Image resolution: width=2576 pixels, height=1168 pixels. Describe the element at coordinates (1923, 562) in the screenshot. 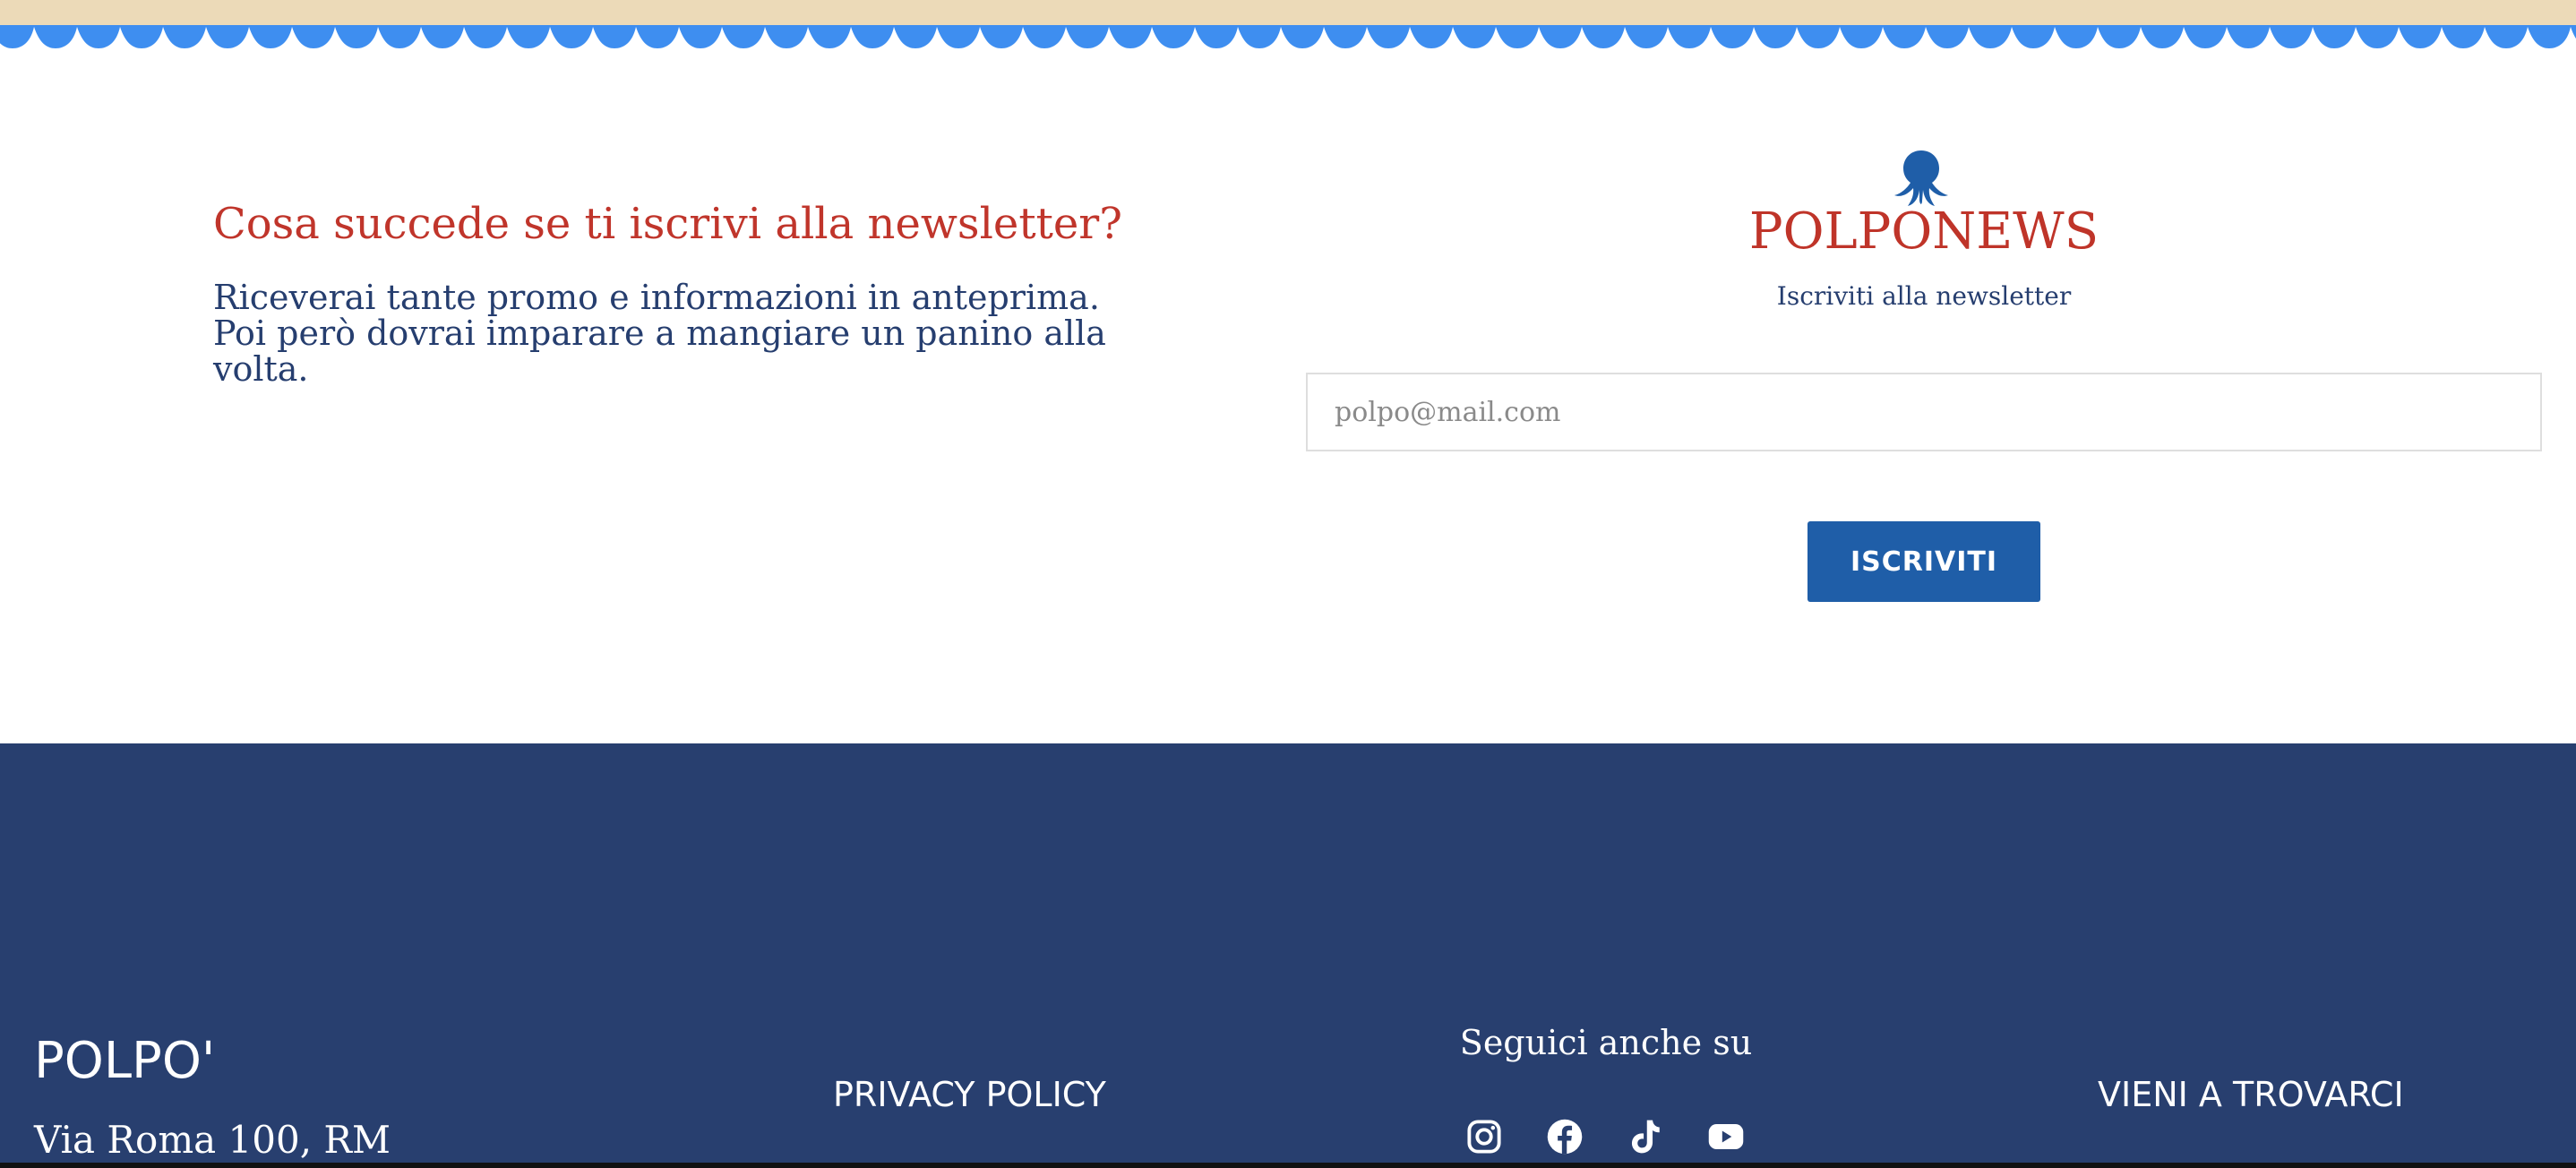

I see `subscribe-button: ISCRIVITI` at that location.